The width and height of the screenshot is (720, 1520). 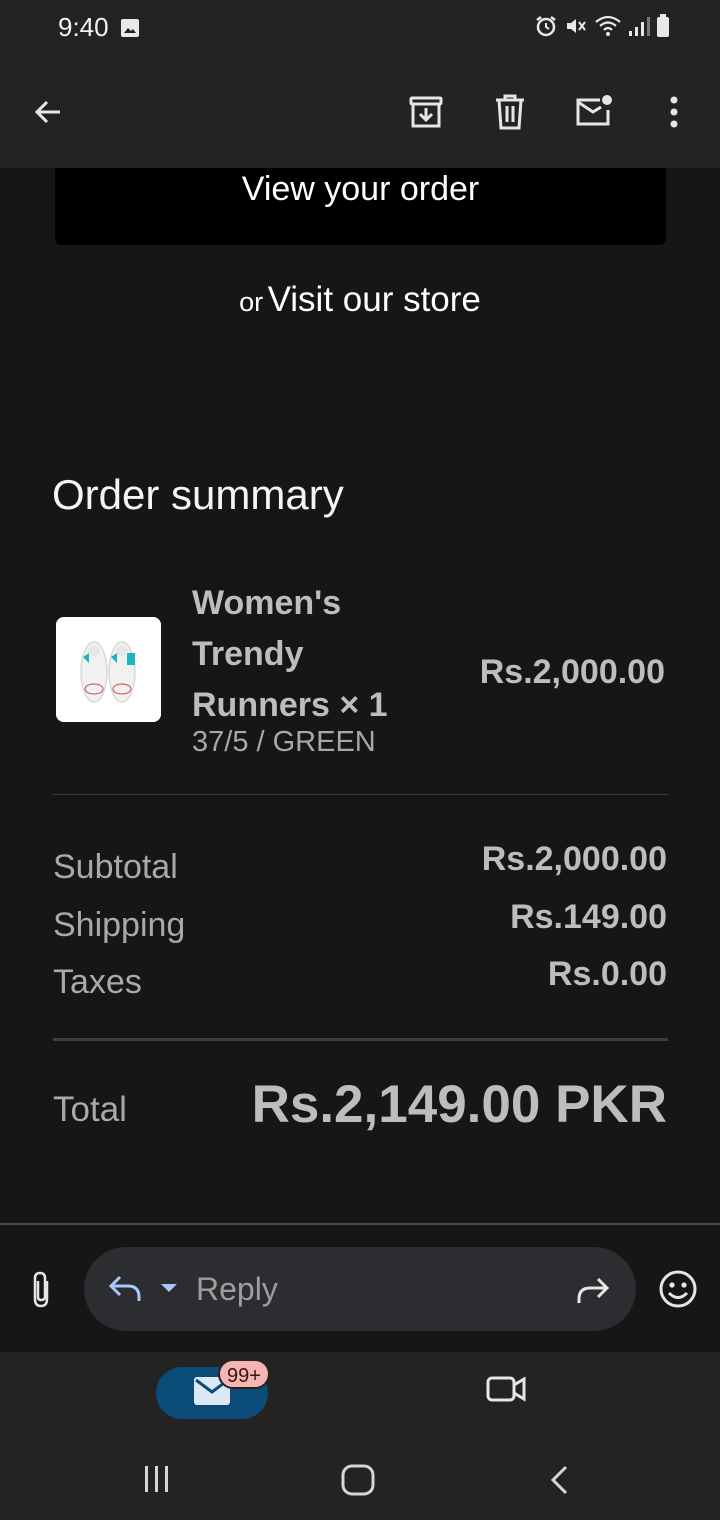 I want to click on home-icon, so click(x=358, y=1482).